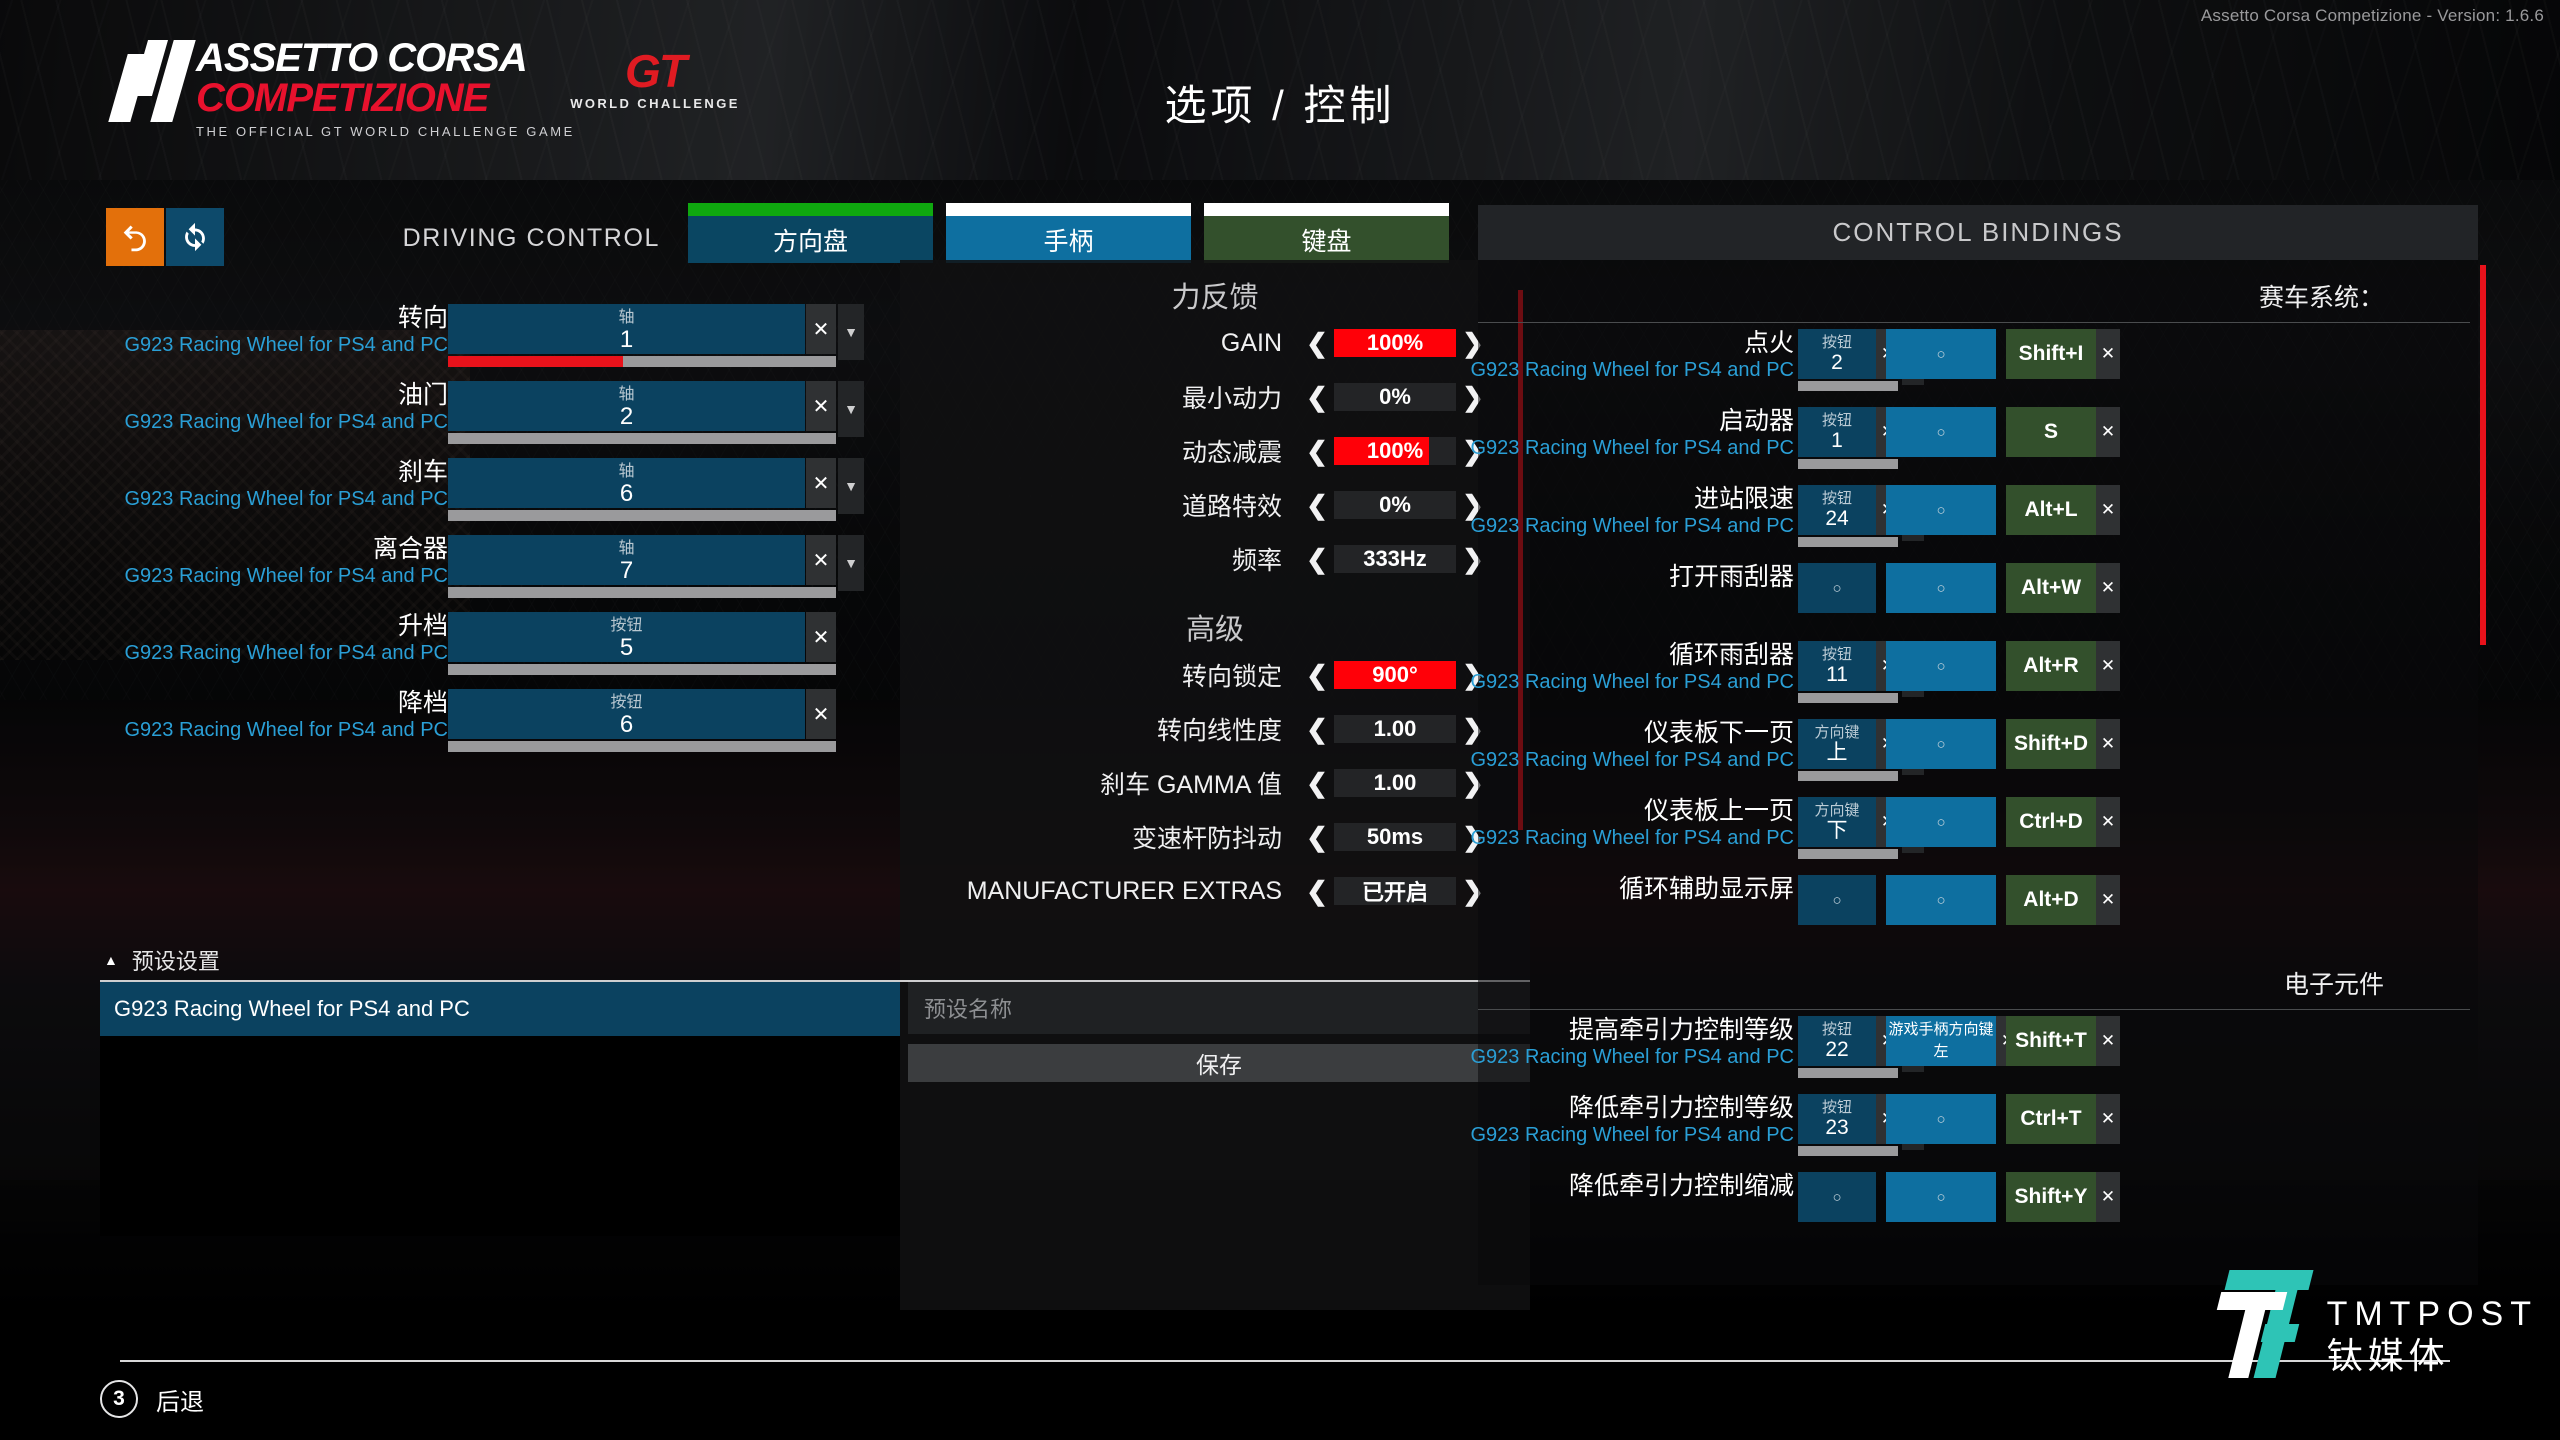 Image resolution: width=2560 pixels, height=1440 pixels. What do you see at coordinates (2051, 666) in the screenshot?
I see `keyboard-binding-button: Alt+R` at bounding box center [2051, 666].